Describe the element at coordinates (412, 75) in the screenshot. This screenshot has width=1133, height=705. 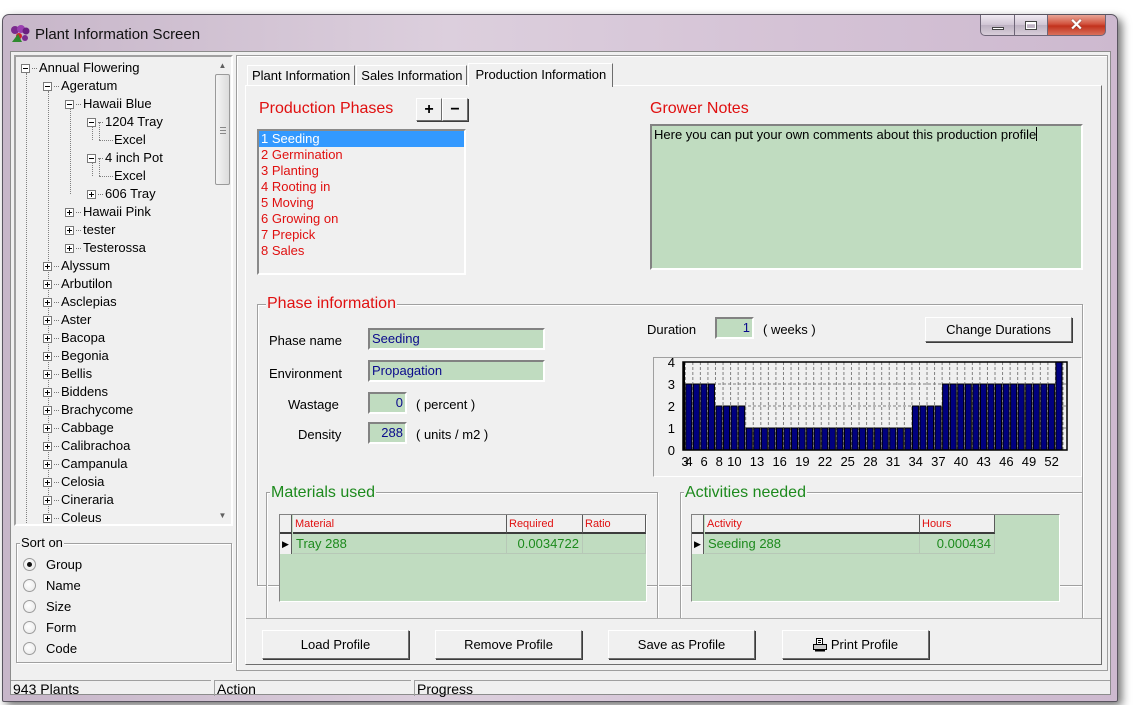
I see `tab-sales-information: Sales Information` at that location.